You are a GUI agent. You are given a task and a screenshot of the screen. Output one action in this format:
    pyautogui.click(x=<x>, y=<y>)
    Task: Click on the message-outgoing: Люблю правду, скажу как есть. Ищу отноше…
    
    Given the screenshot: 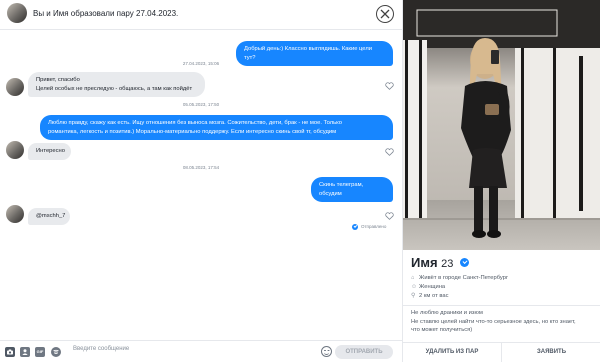 What is the action you would take?
    pyautogui.click(x=216, y=127)
    